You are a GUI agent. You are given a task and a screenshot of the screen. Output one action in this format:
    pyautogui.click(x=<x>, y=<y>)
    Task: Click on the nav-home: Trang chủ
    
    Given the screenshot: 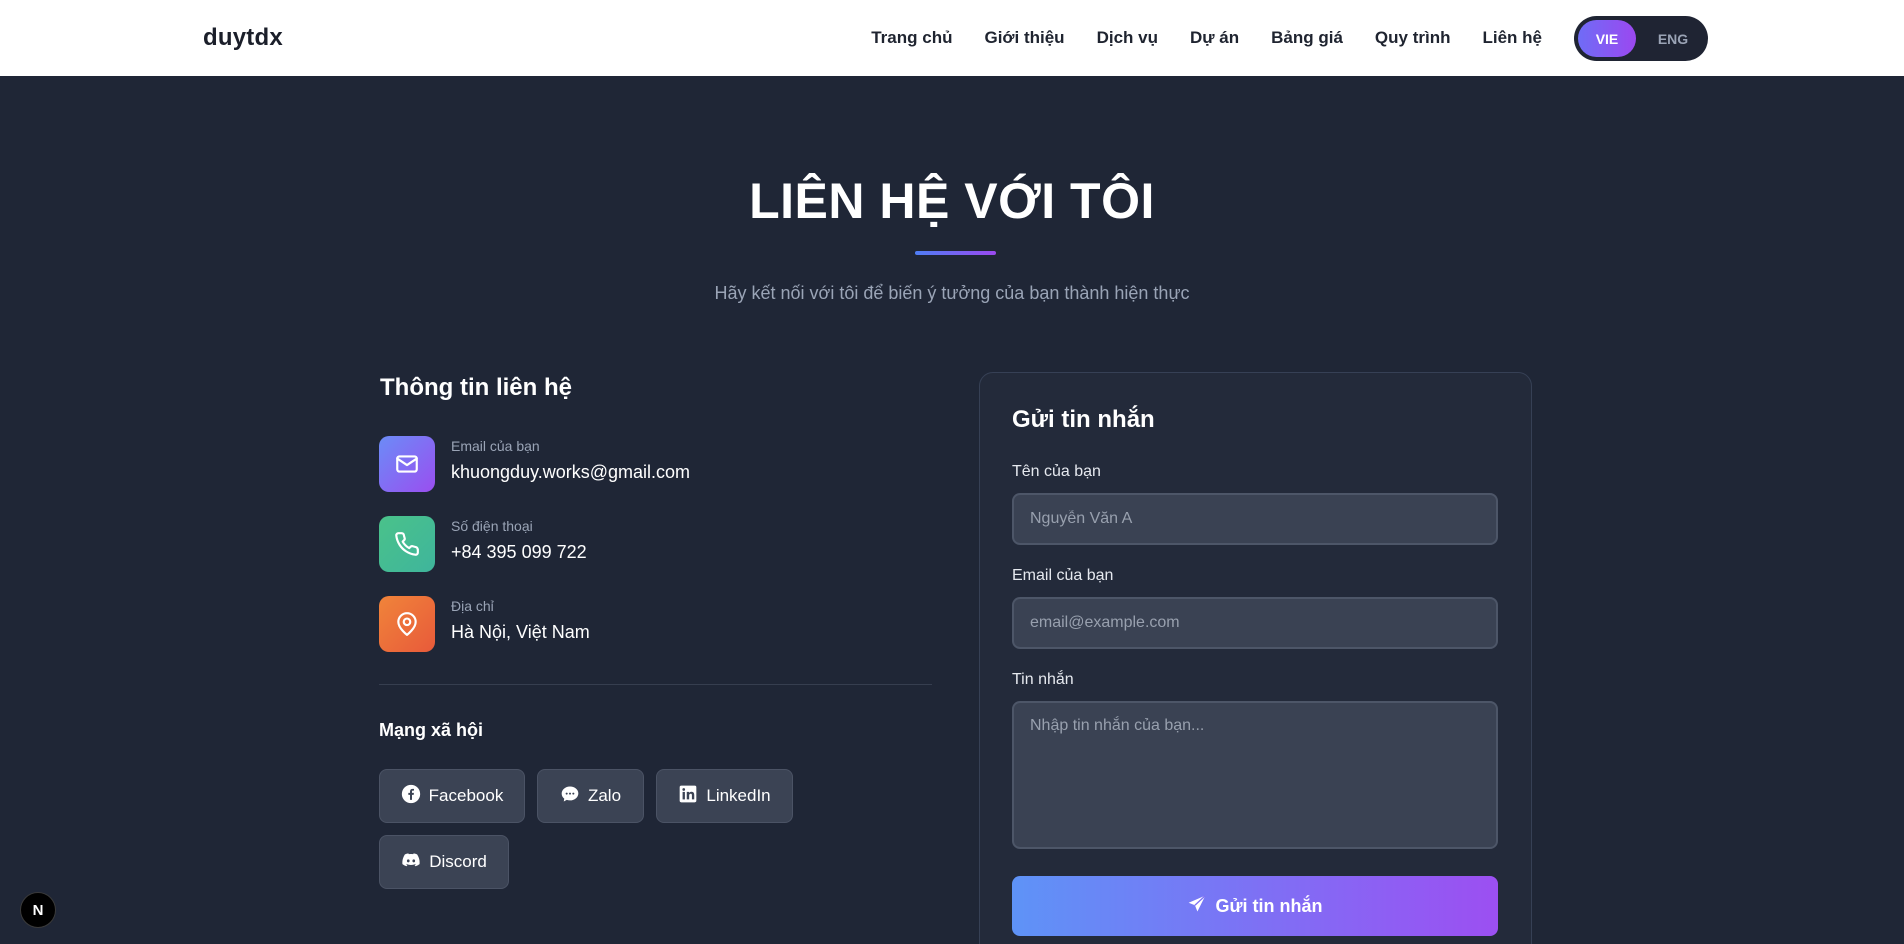 What is the action you would take?
    pyautogui.click(x=911, y=38)
    